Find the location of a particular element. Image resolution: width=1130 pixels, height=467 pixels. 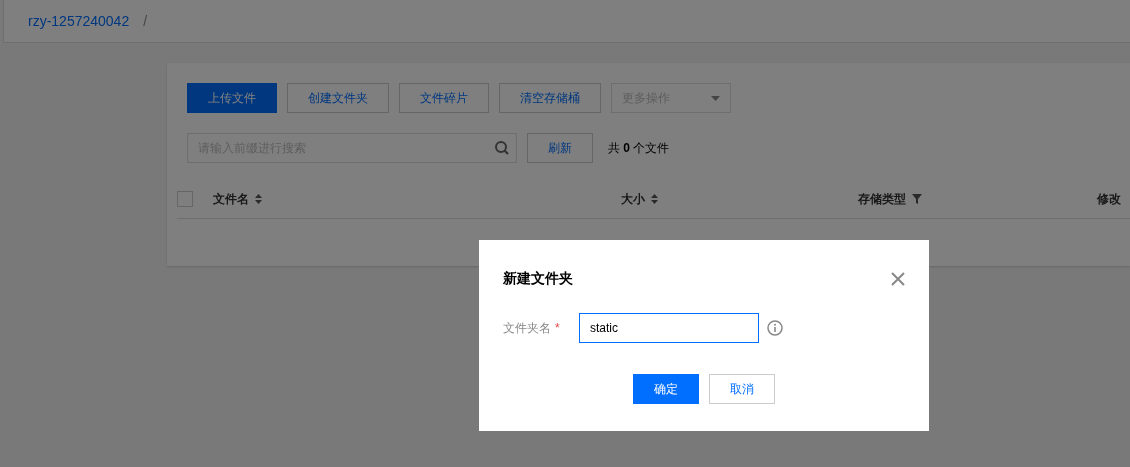

toolbar-button: 清空存储桶 is located at coordinates (550, 98).